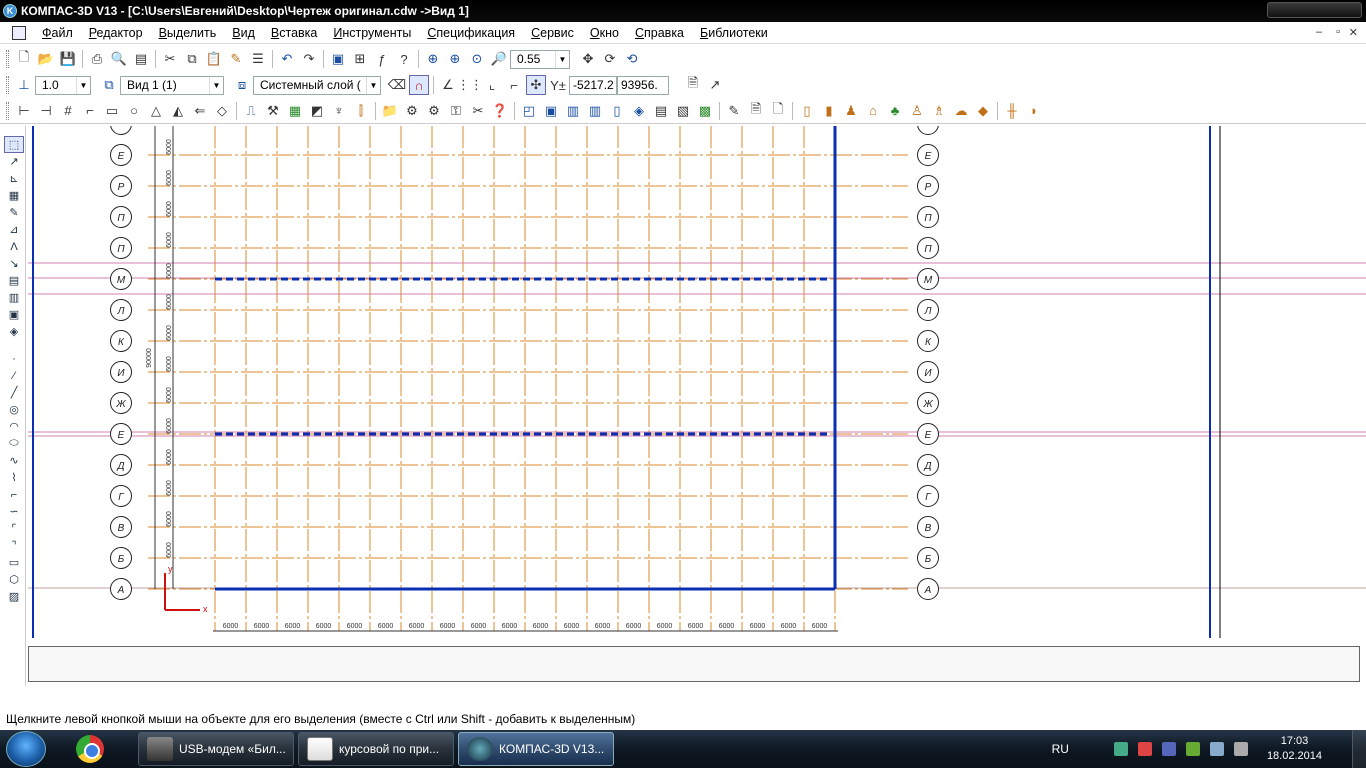 Image resolution: width=1366 pixels, height=768 pixels. What do you see at coordinates (715, 85) in the screenshot?
I see `arrow-tool-icon: ↗` at bounding box center [715, 85].